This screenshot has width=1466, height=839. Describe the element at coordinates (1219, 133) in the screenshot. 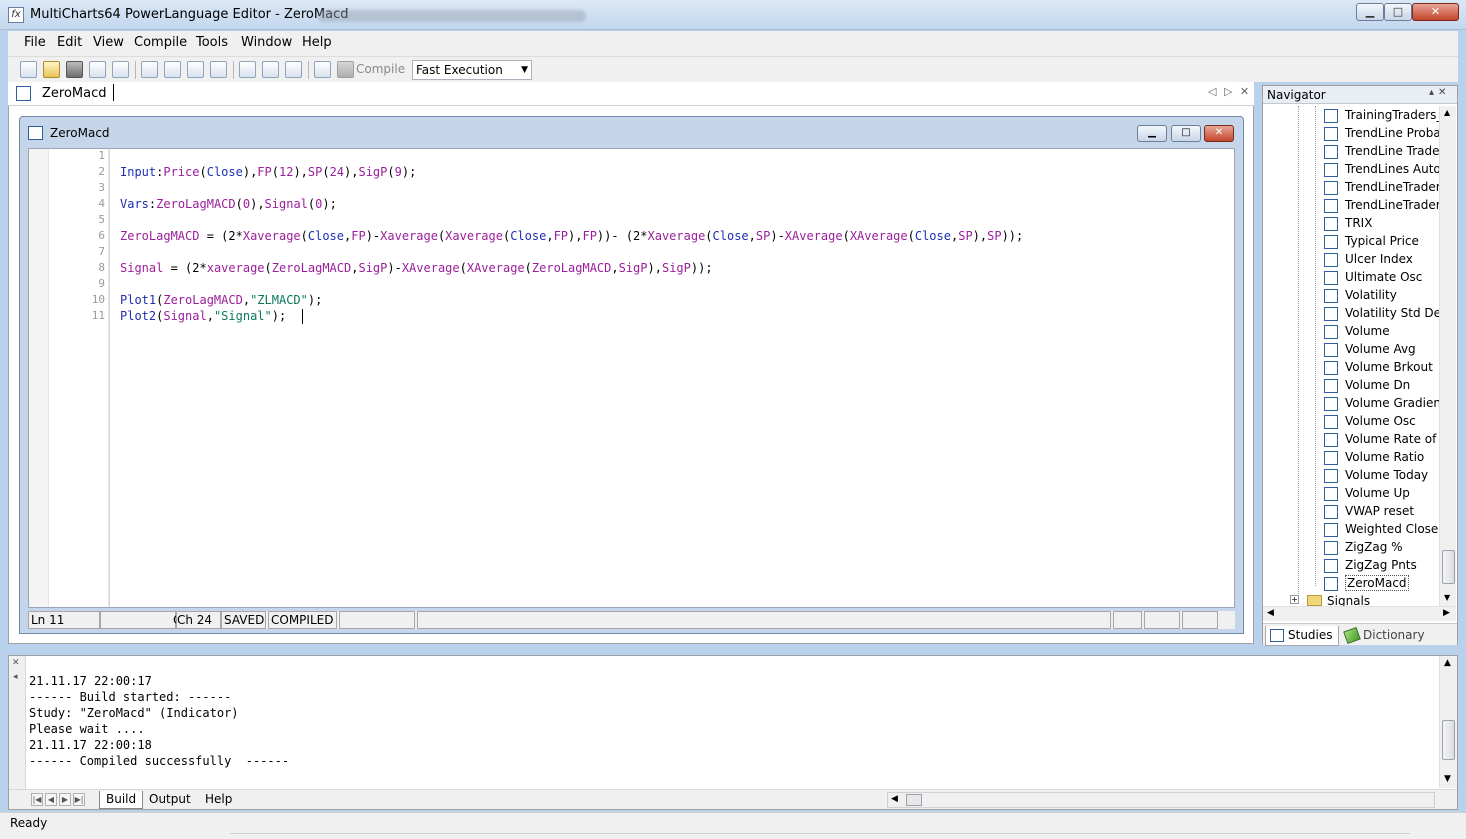

I see `child-close-button: ✕` at that location.